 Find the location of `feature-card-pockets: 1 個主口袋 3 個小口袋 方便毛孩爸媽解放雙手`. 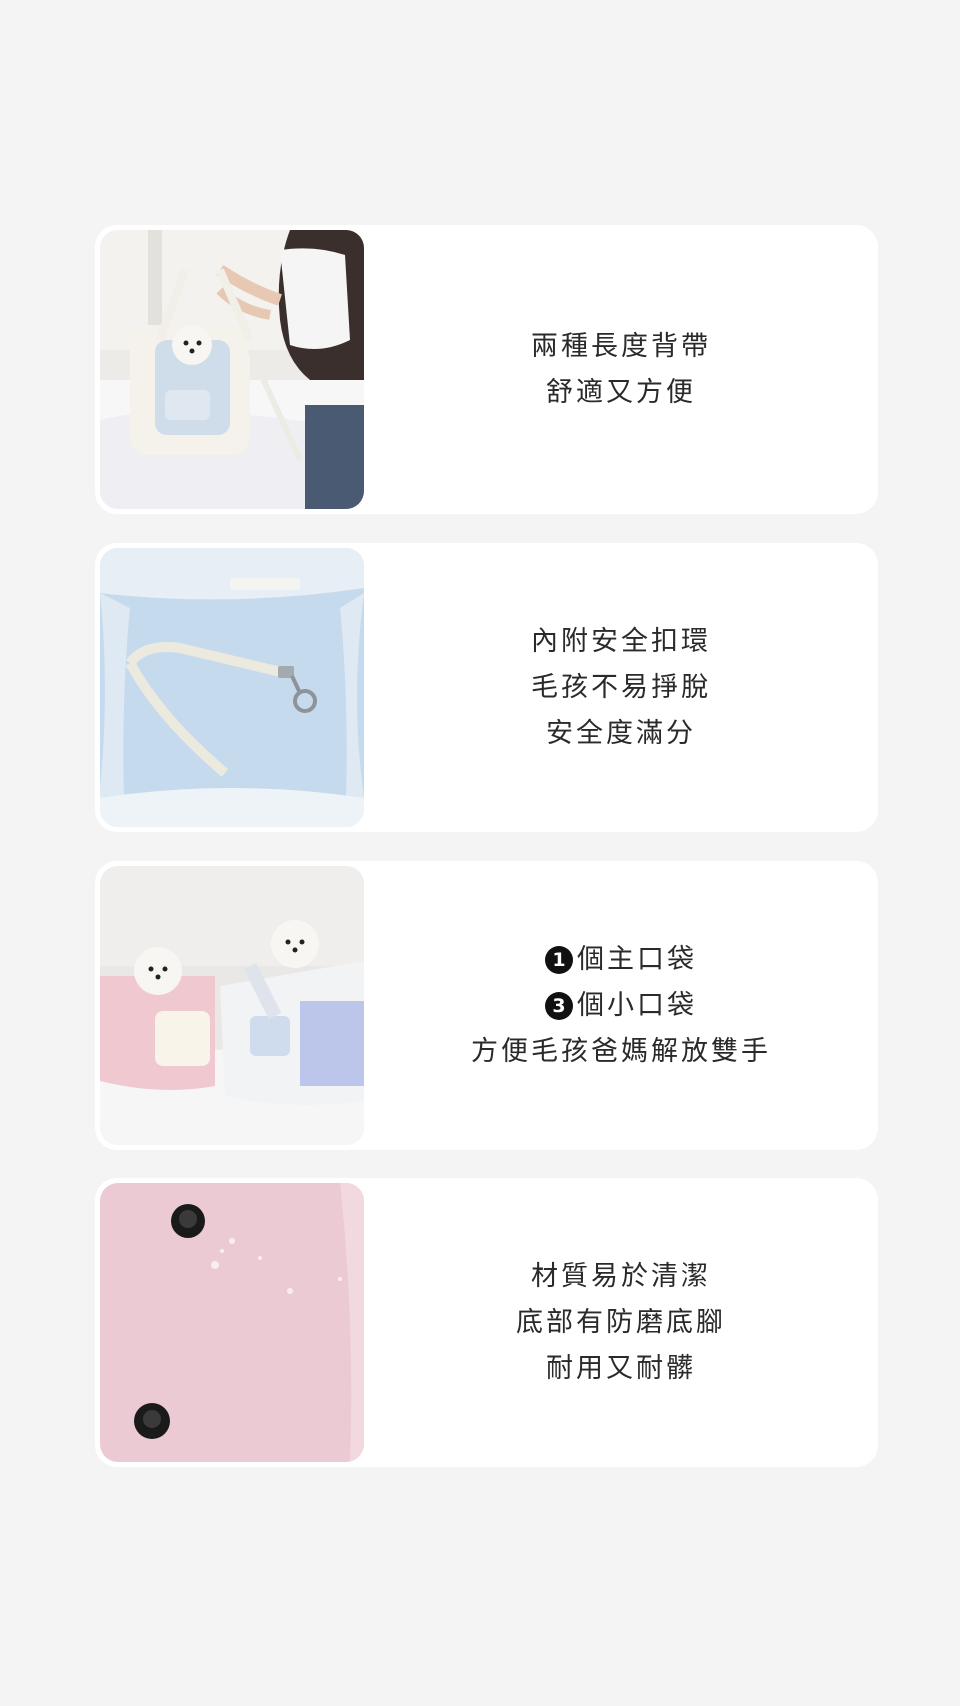

feature-card-pockets: 1 個主口袋 3 個小口袋 方便毛孩爸媽解放雙手 is located at coordinates (486, 1005).